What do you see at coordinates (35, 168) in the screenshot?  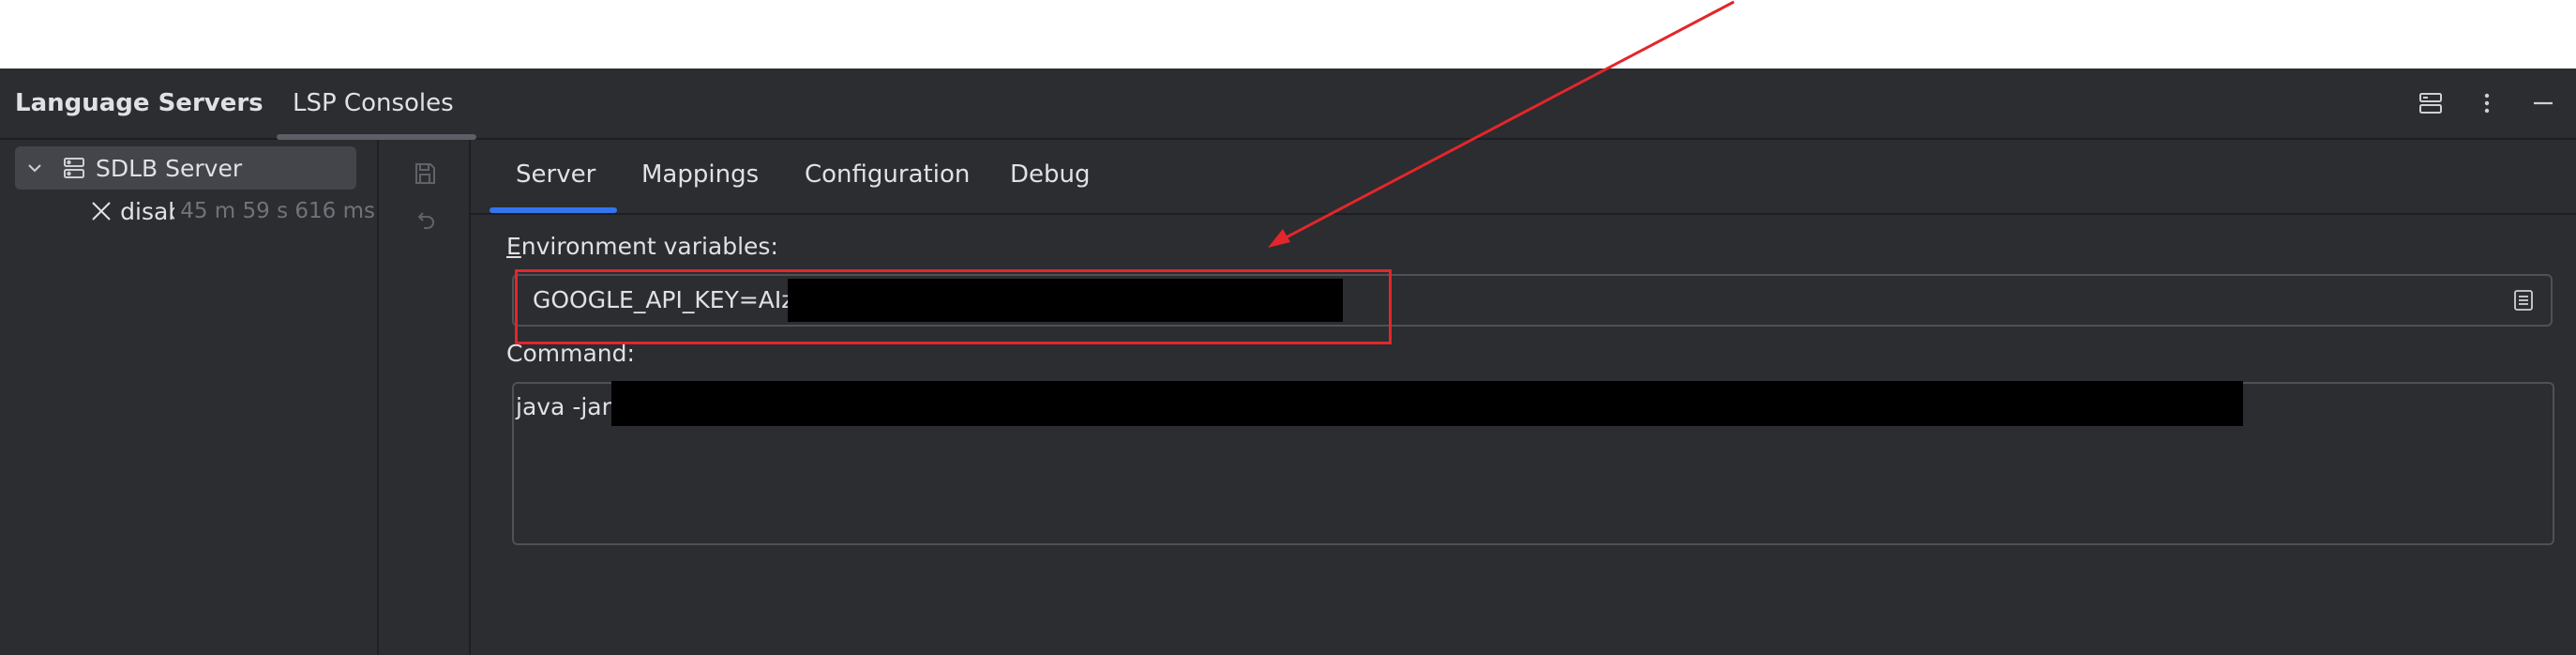 I see `chevron-down-icon` at bounding box center [35, 168].